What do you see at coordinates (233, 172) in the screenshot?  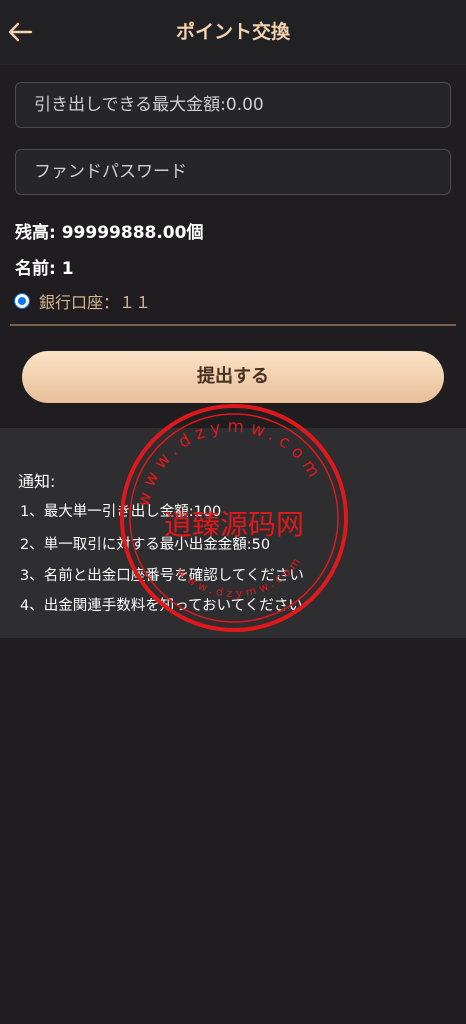 I see `fund-password-input: ファンドパスワード` at bounding box center [233, 172].